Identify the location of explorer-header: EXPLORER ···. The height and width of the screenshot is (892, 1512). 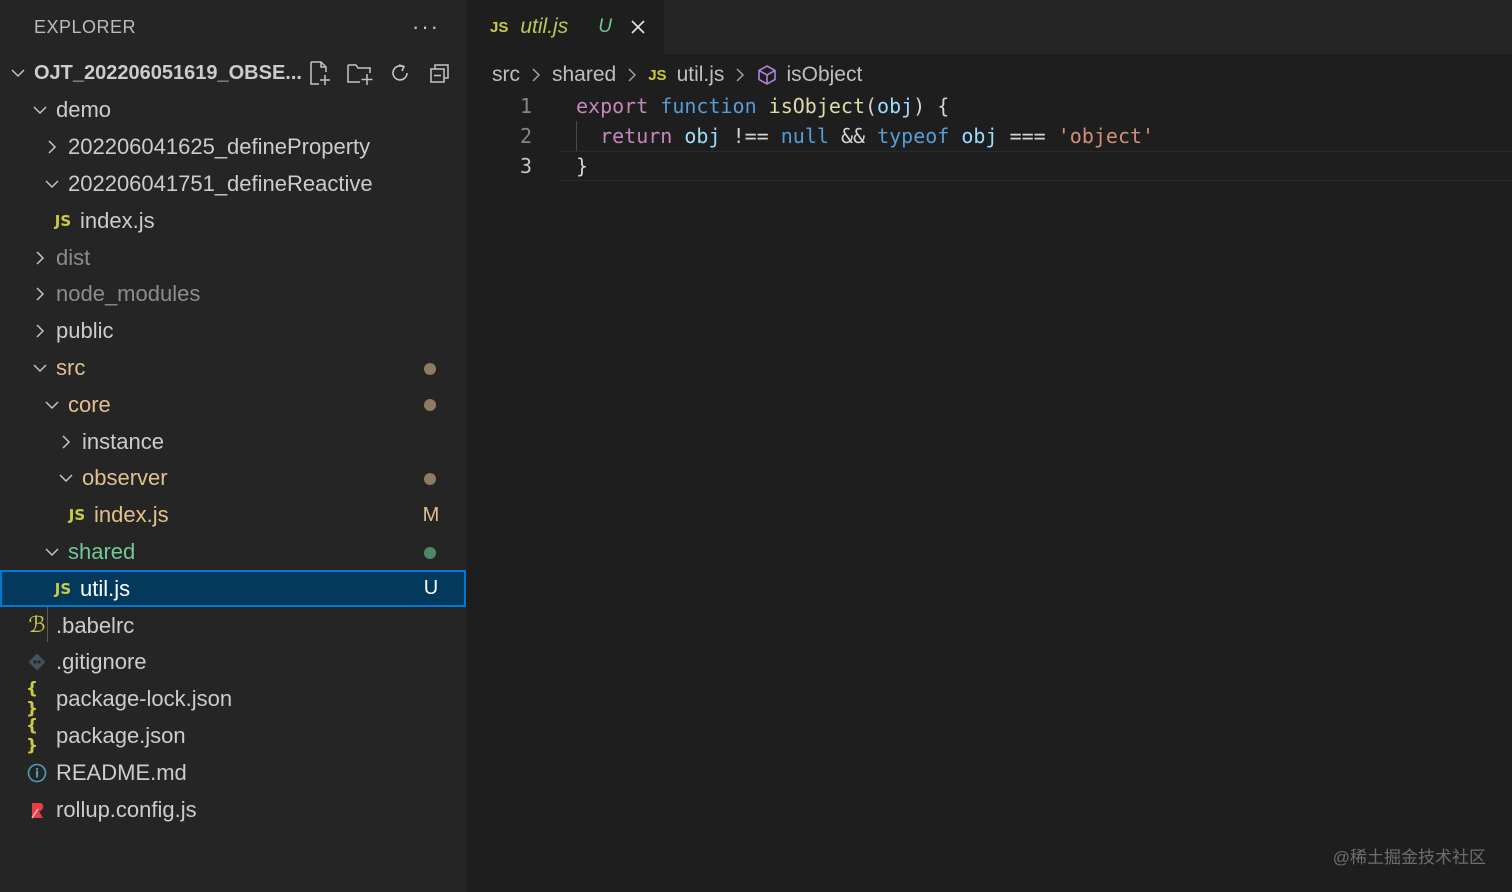
(233, 27).